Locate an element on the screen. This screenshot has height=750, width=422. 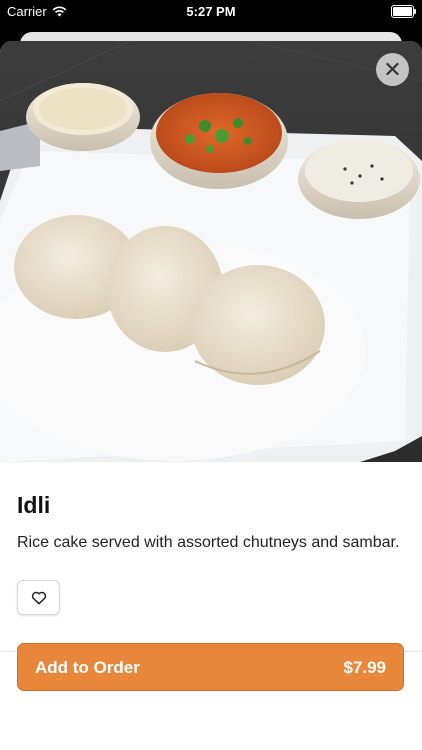
status-time: 5:27 PM is located at coordinates (211, 11).